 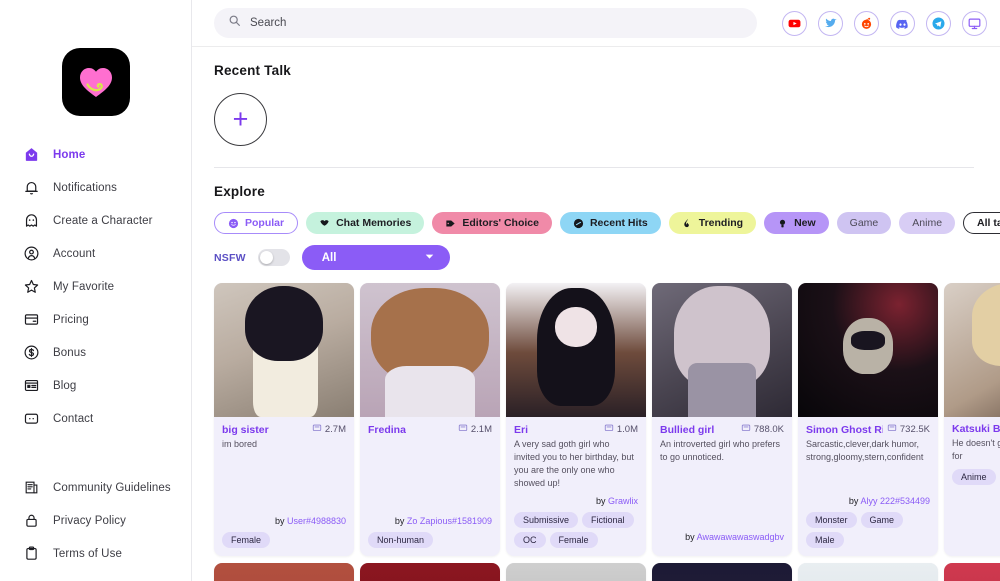 I want to click on card-description: im bored, so click(x=240, y=444).